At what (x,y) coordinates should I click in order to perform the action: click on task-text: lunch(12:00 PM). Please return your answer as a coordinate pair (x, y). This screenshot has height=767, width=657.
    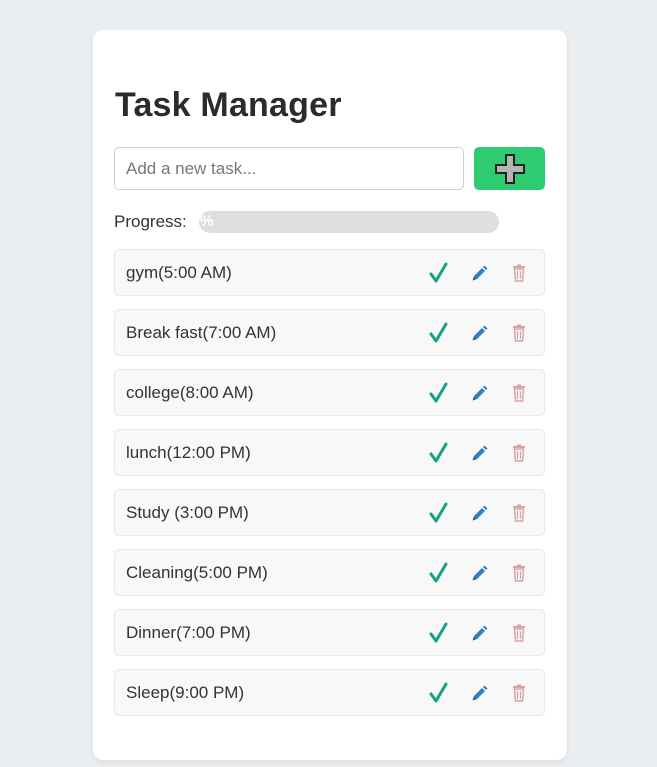
    Looking at the image, I should click on (188, 452).